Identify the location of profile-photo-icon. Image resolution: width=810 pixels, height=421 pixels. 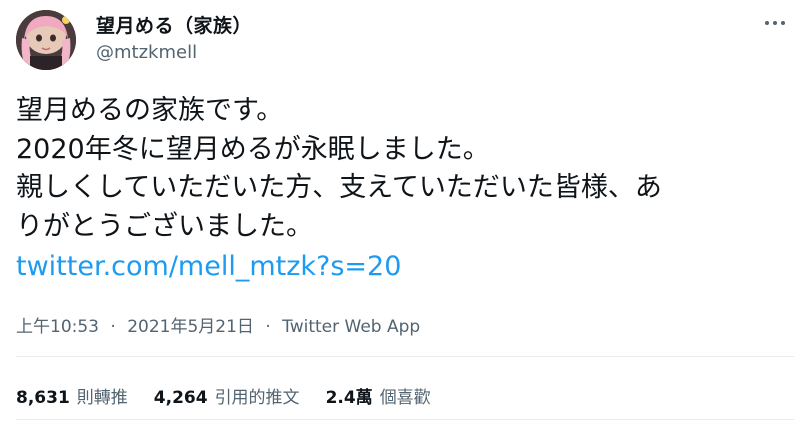
(46, 40).